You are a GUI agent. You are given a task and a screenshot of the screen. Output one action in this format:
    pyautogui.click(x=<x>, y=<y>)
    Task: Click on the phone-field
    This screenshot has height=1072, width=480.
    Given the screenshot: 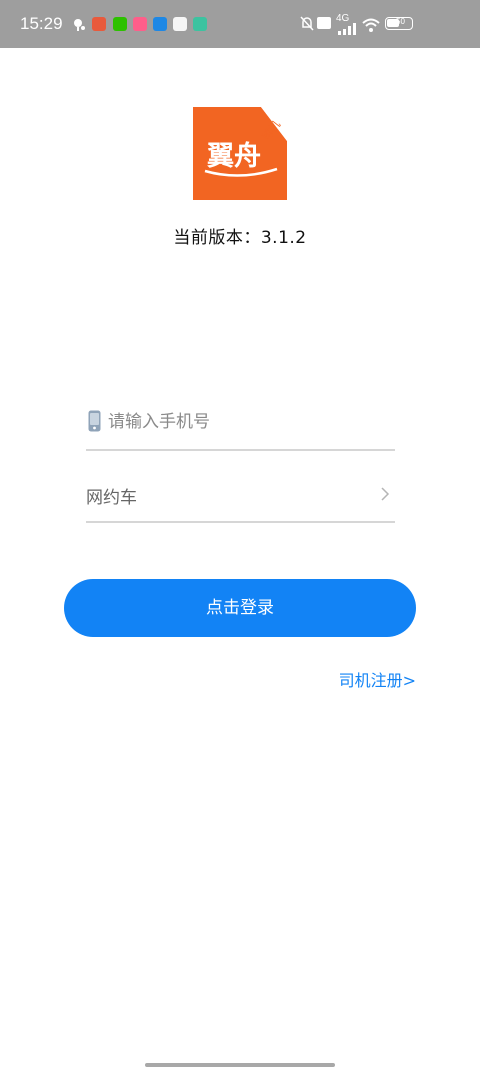 What is the action you would take?
    pyautogui.click(x=240, y=428)
    